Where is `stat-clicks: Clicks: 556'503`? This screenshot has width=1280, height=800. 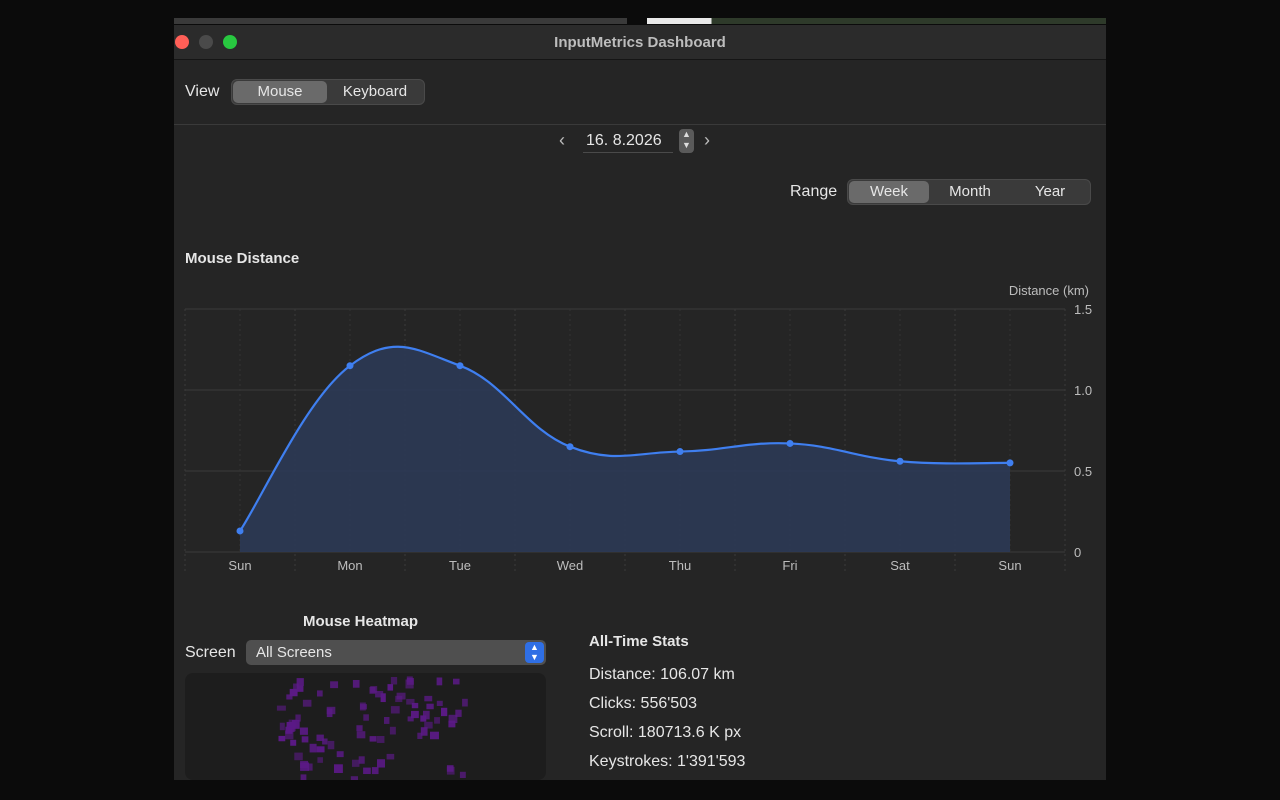 stat-clicks: Clicks: 556'503 is located at coordinates (643, 703).